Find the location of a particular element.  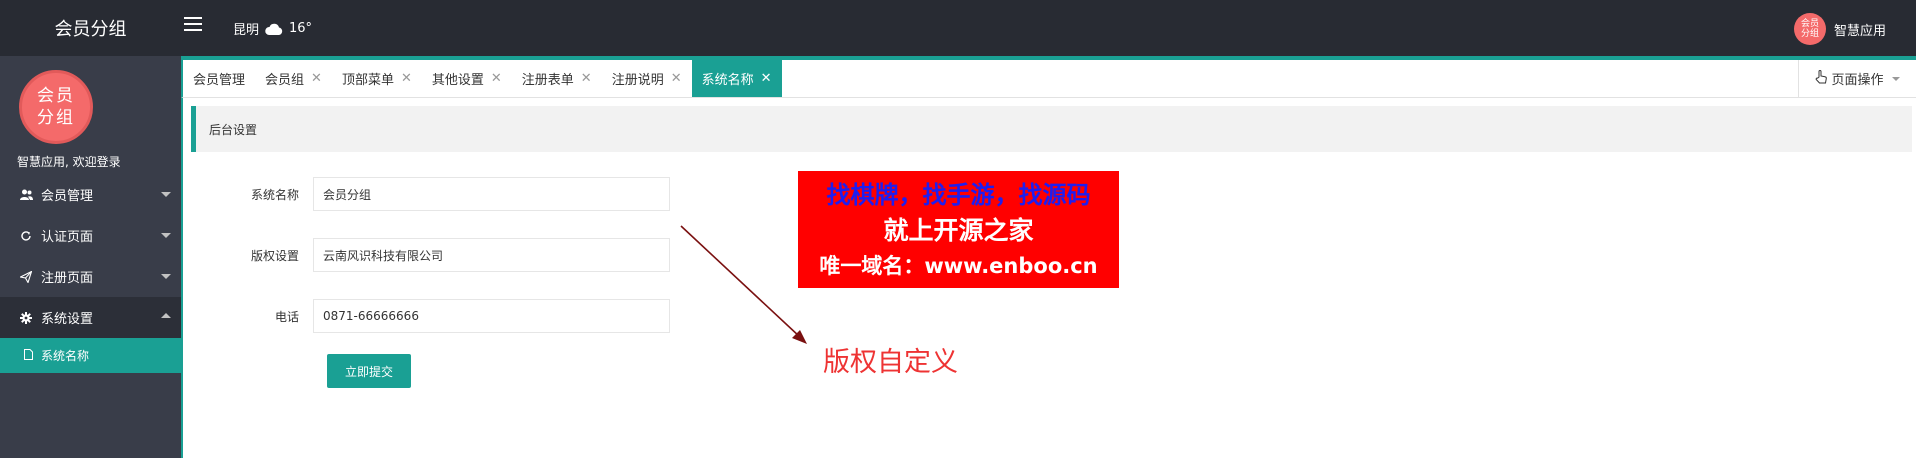

form-row-phone: 电话 is located at coordinates (426, 316).